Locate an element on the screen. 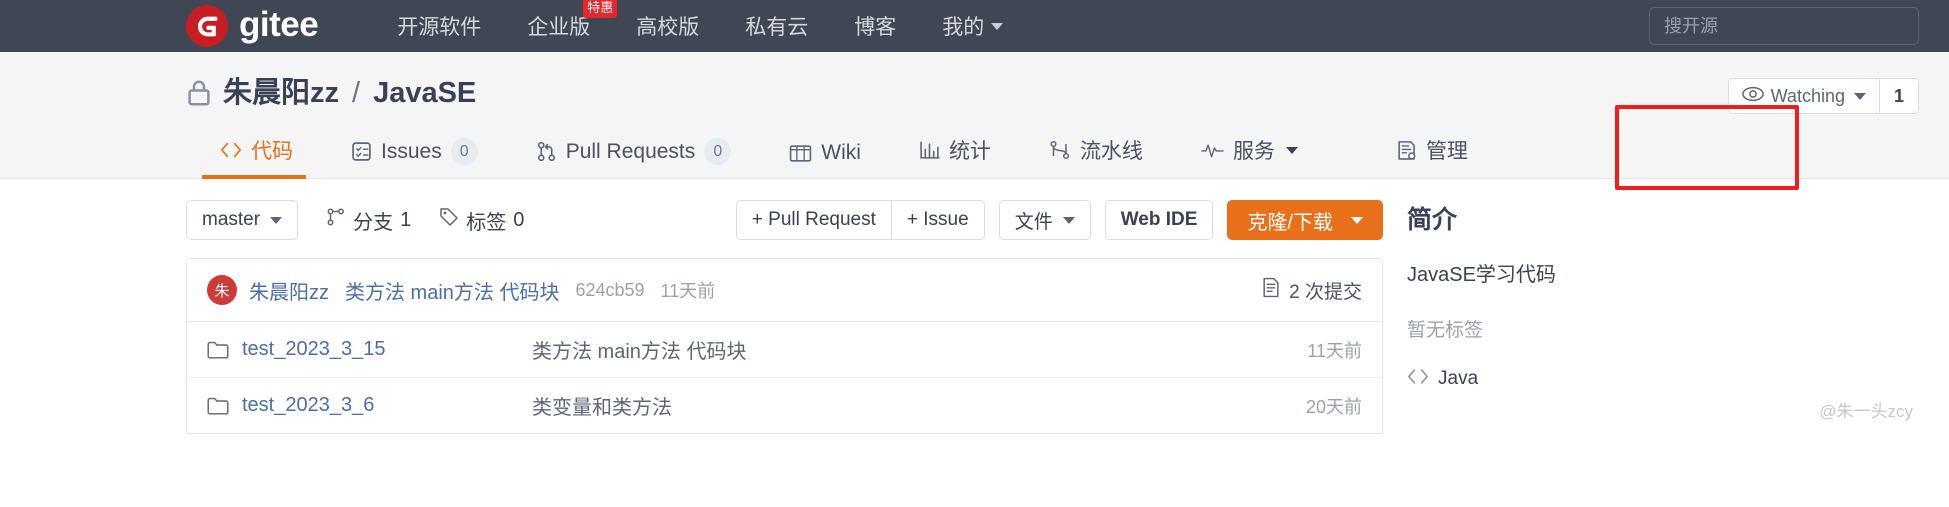  commits-count-label: 2 次提交 is located at coordinates (1325, 292).